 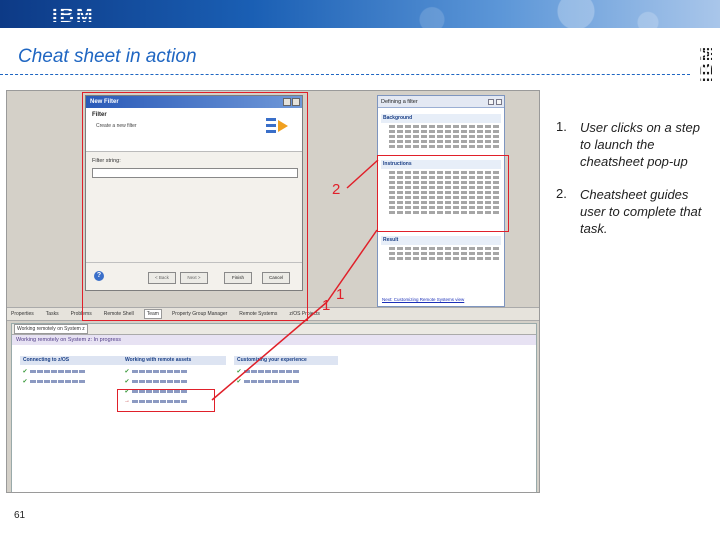 I want to click on annotation-arrows, so click(x=295, y=280).